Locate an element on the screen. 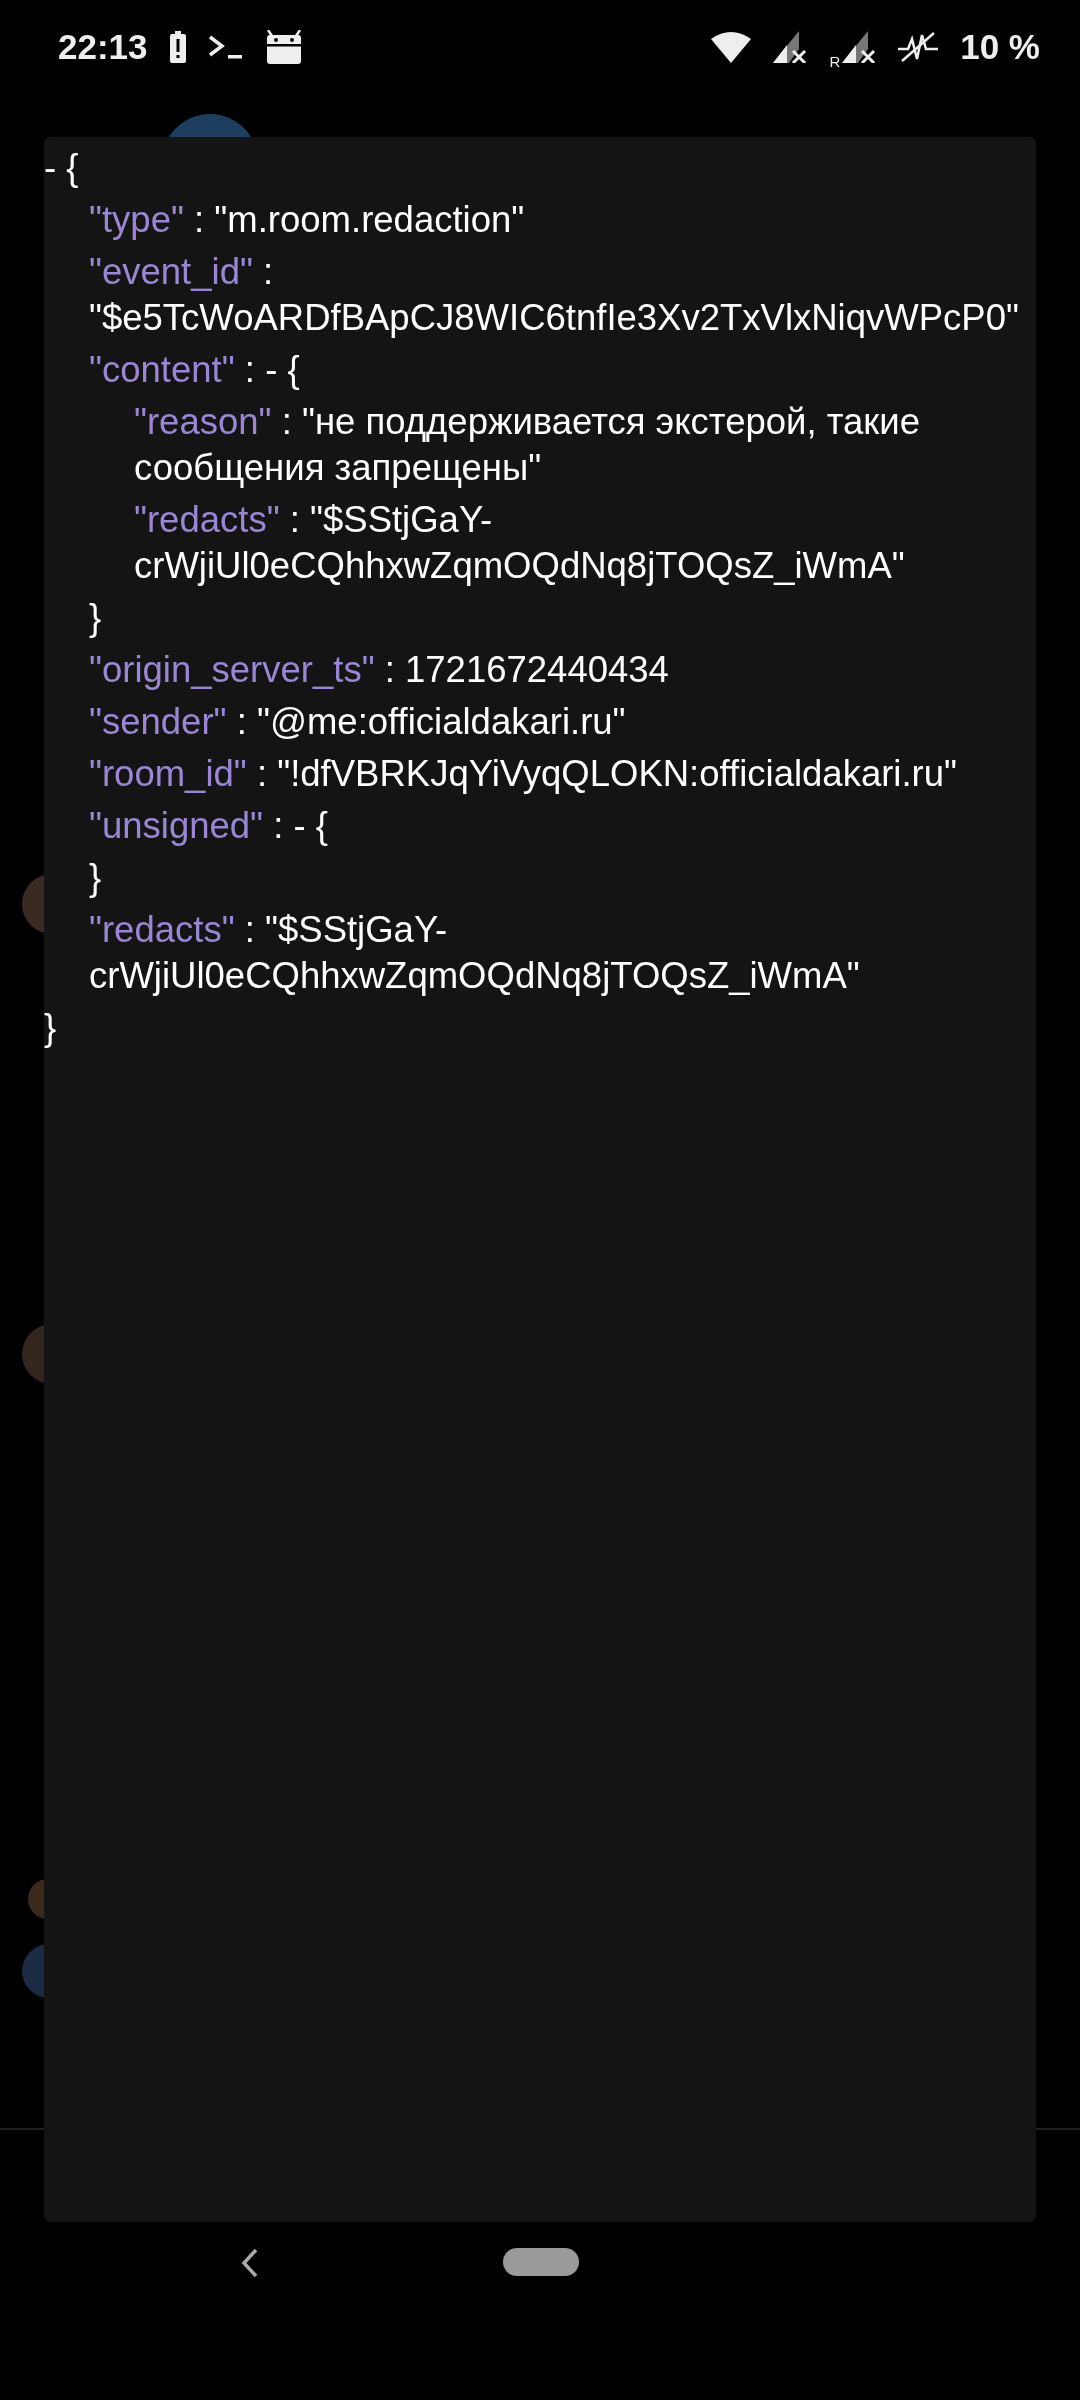 Image resolution: width=1080 pixels, height=2400 pixels. back-icon is located at coordinates (250, 2263).